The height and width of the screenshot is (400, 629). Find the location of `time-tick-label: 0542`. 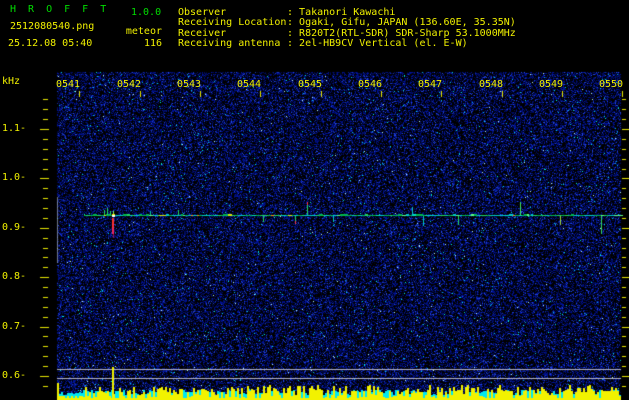

time-tick-label: 0542 is located at coordinates (129, 84).